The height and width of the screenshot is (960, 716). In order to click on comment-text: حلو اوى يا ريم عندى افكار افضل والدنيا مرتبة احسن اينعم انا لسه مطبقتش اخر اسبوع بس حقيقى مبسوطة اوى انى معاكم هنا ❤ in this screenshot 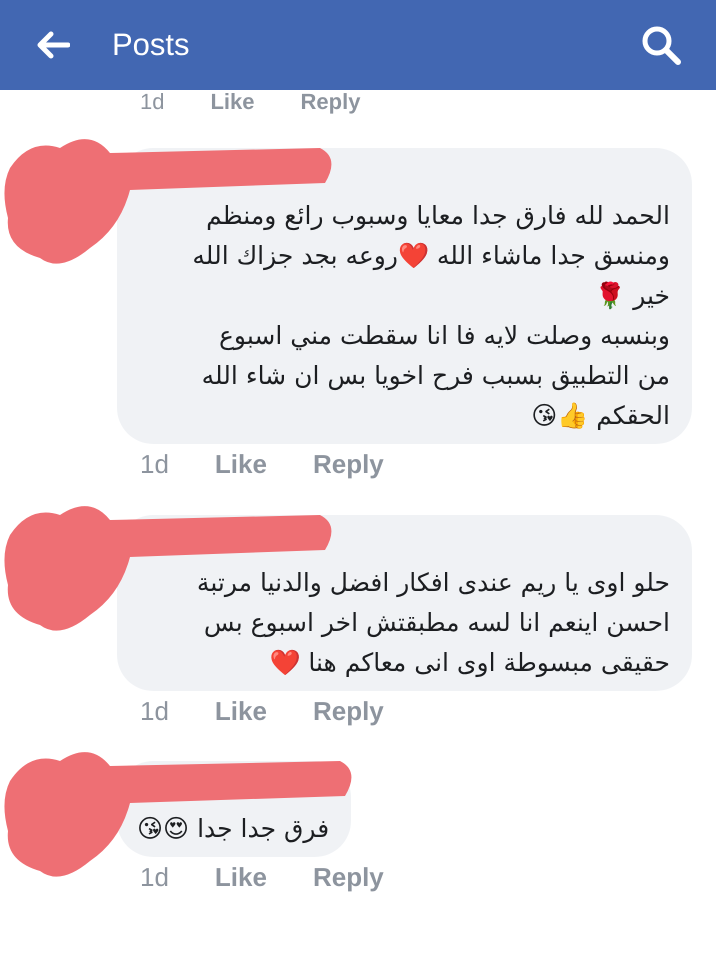, I will do `click(433, 623)`.